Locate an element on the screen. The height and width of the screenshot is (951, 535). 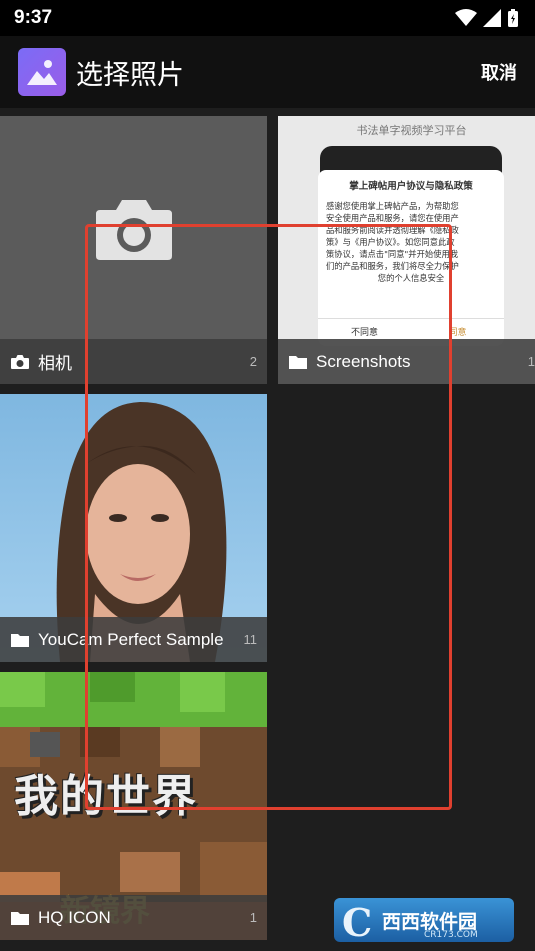
camera-placeholder-icon is located at coordinates (134, 230).